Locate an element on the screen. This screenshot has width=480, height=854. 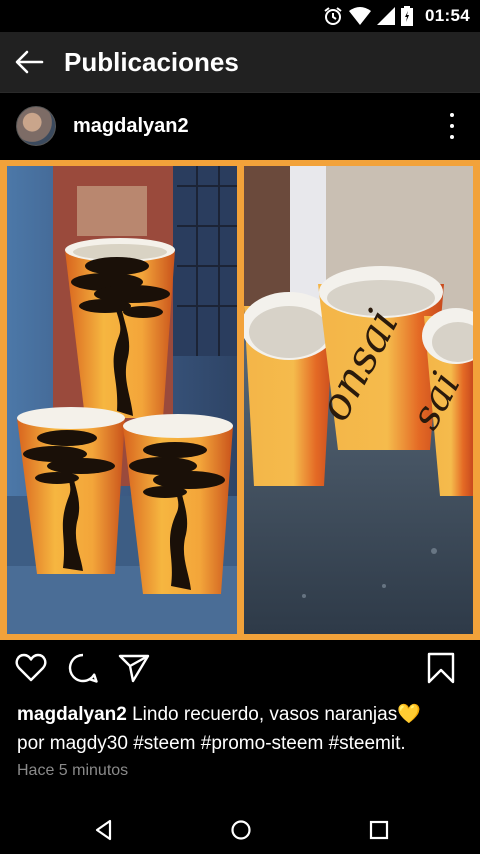
signal-icon is located at coordinates (386, 16).